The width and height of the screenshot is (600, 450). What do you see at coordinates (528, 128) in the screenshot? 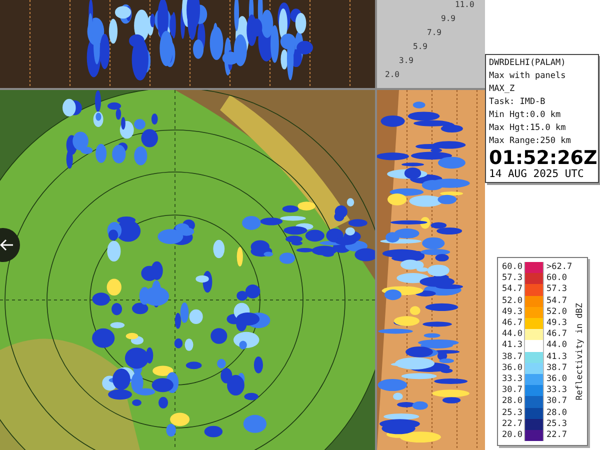
I see `info-line: Max Hgt:15.0 km` at bounding box center [528, 128].